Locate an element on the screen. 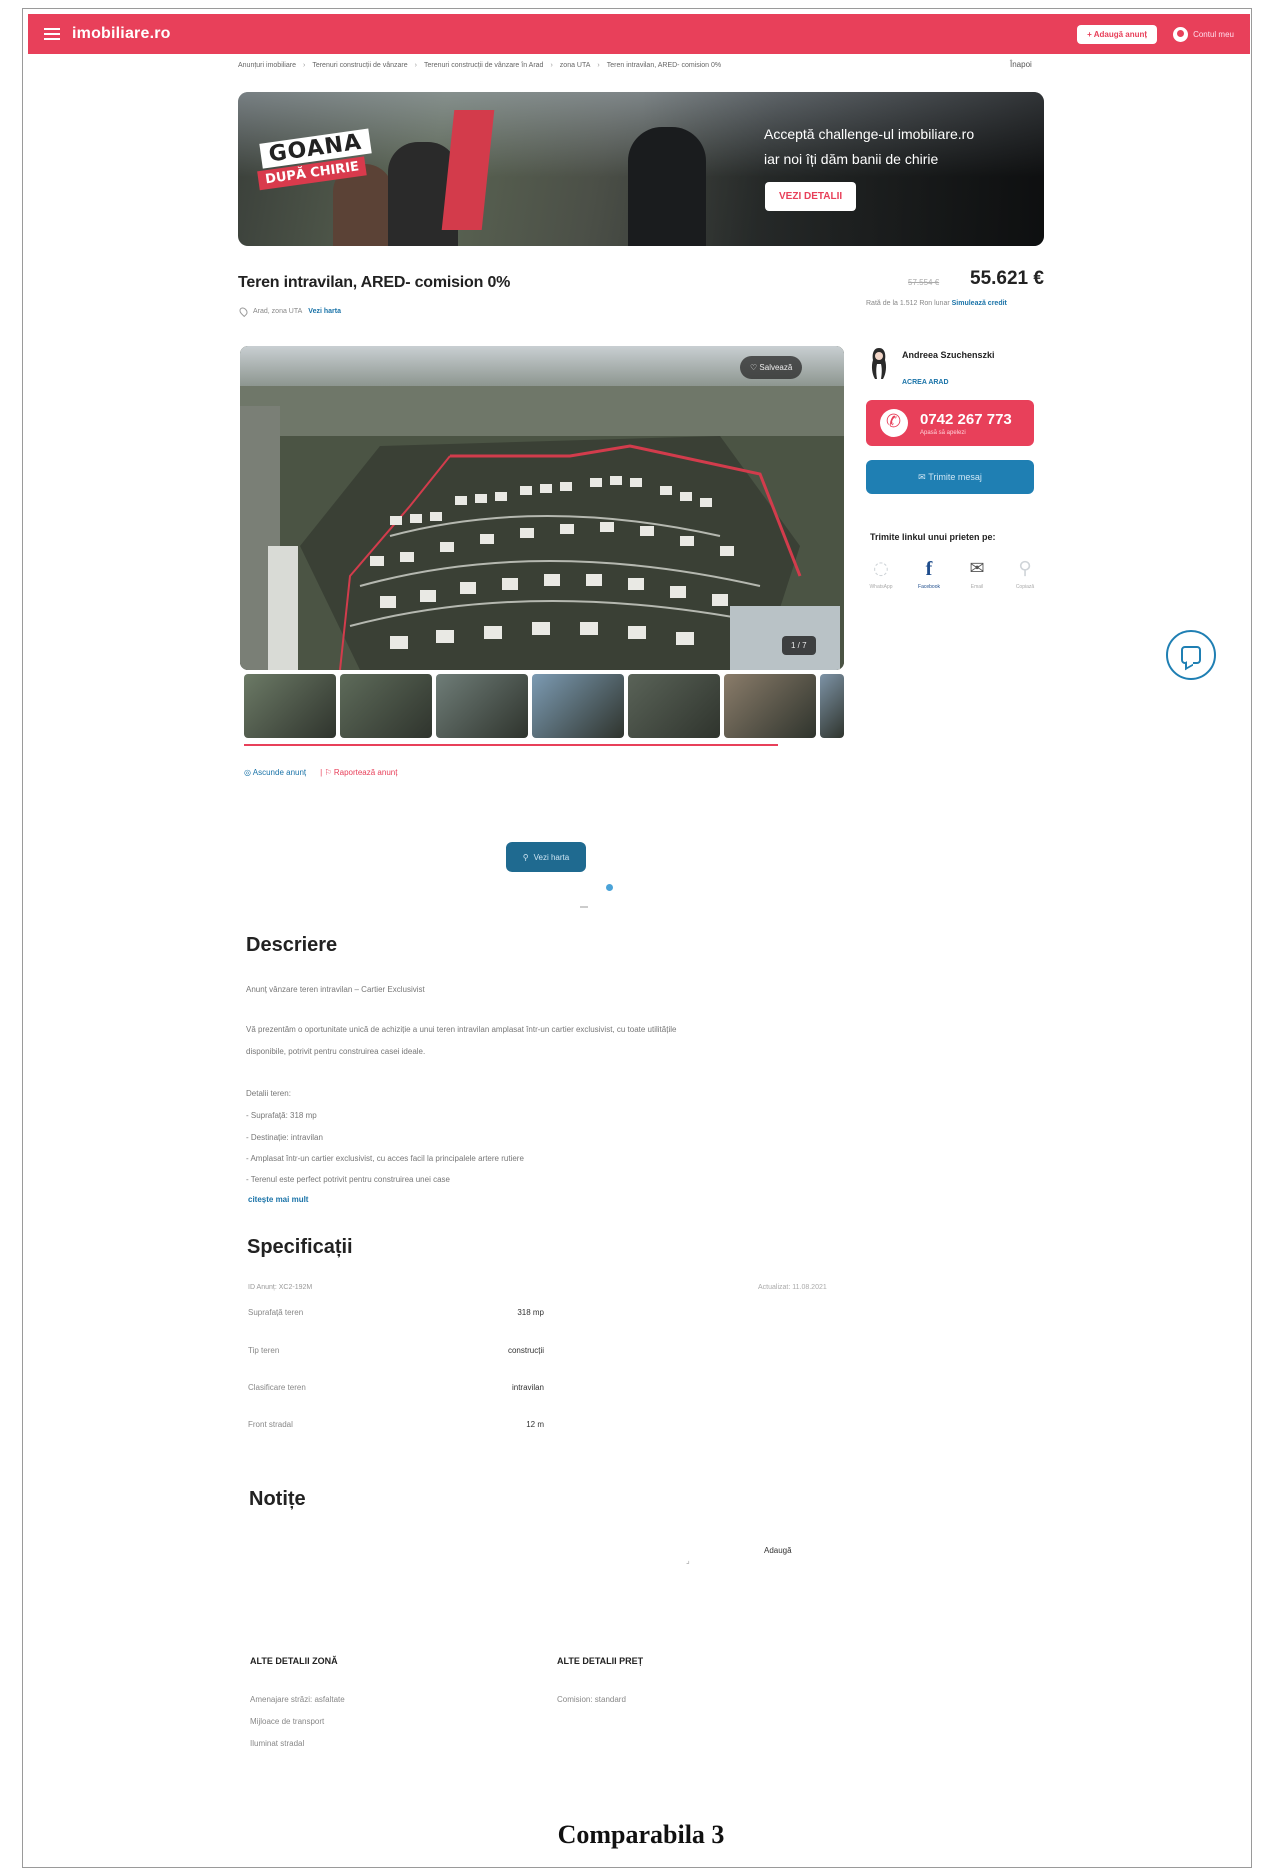 The image size is (1282, 1872). site-logo: imobiliare.ro is located at coordinates (121, 34).